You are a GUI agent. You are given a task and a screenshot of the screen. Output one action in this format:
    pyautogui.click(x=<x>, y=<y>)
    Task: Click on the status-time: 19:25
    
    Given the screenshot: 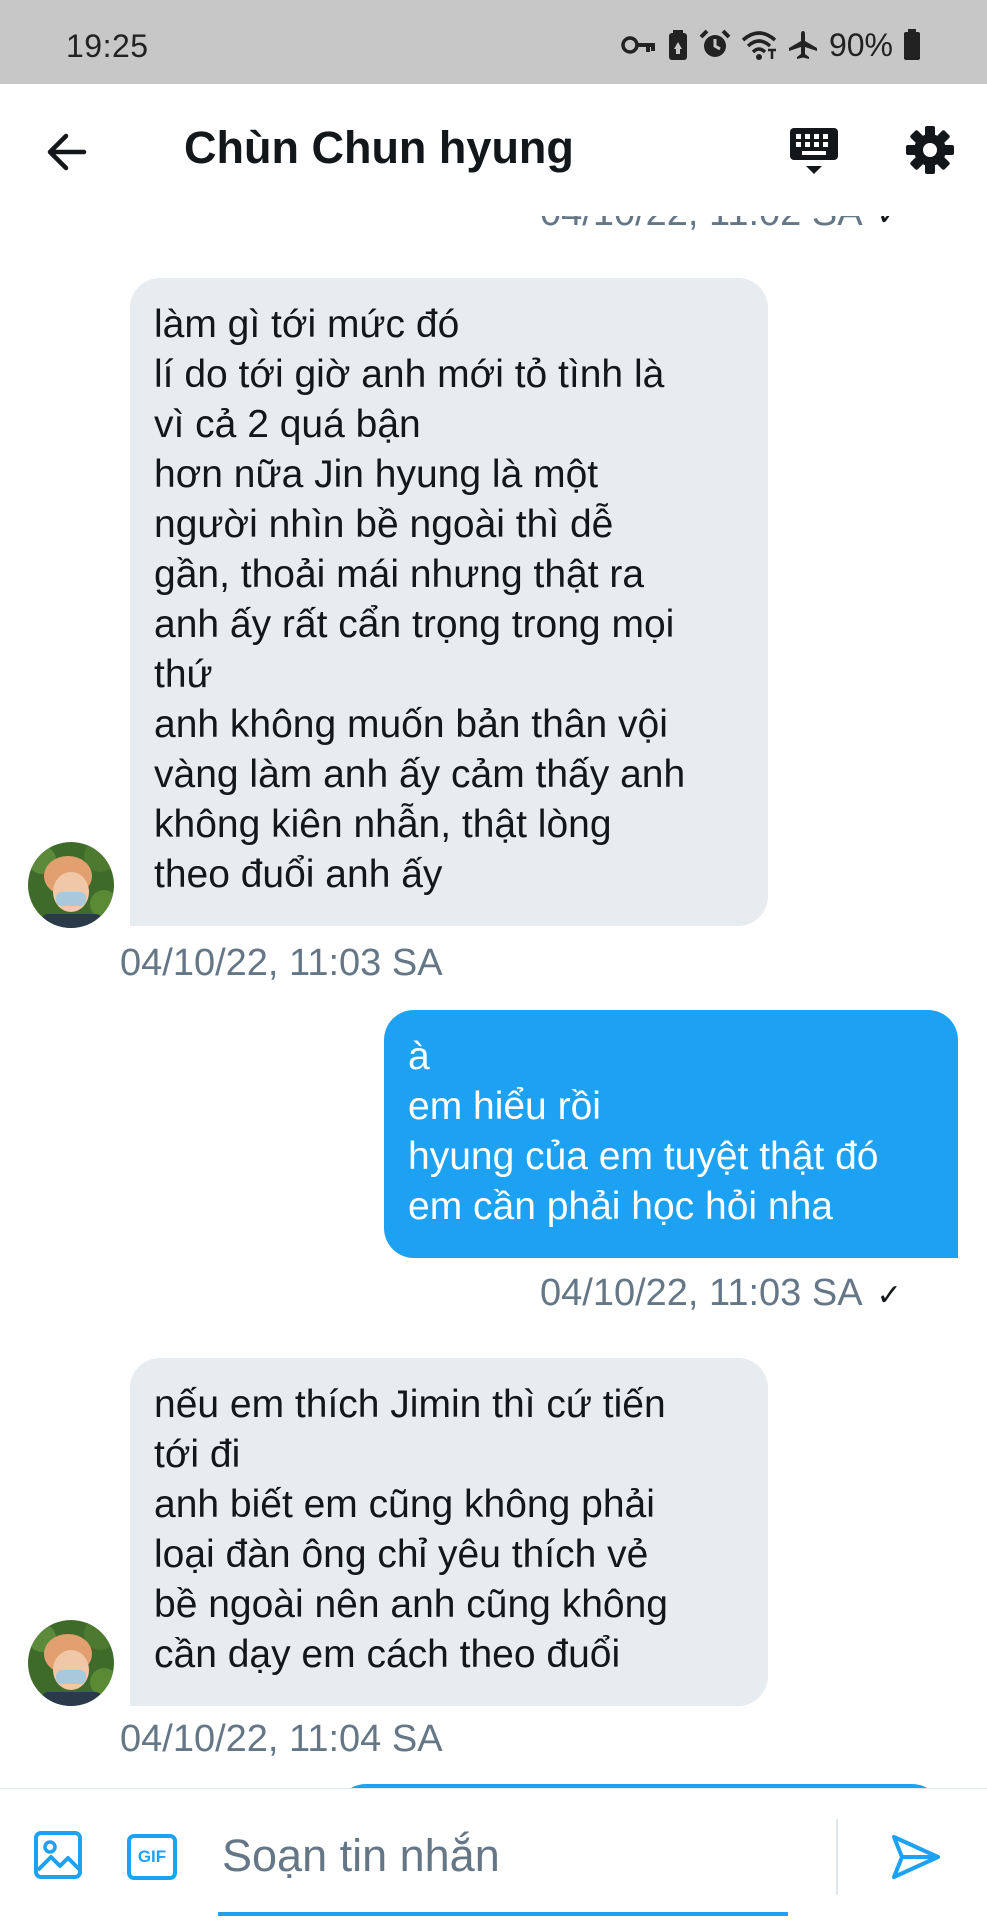 What is the action you would take?
    pyautogui.click(x=107, y=46)
    